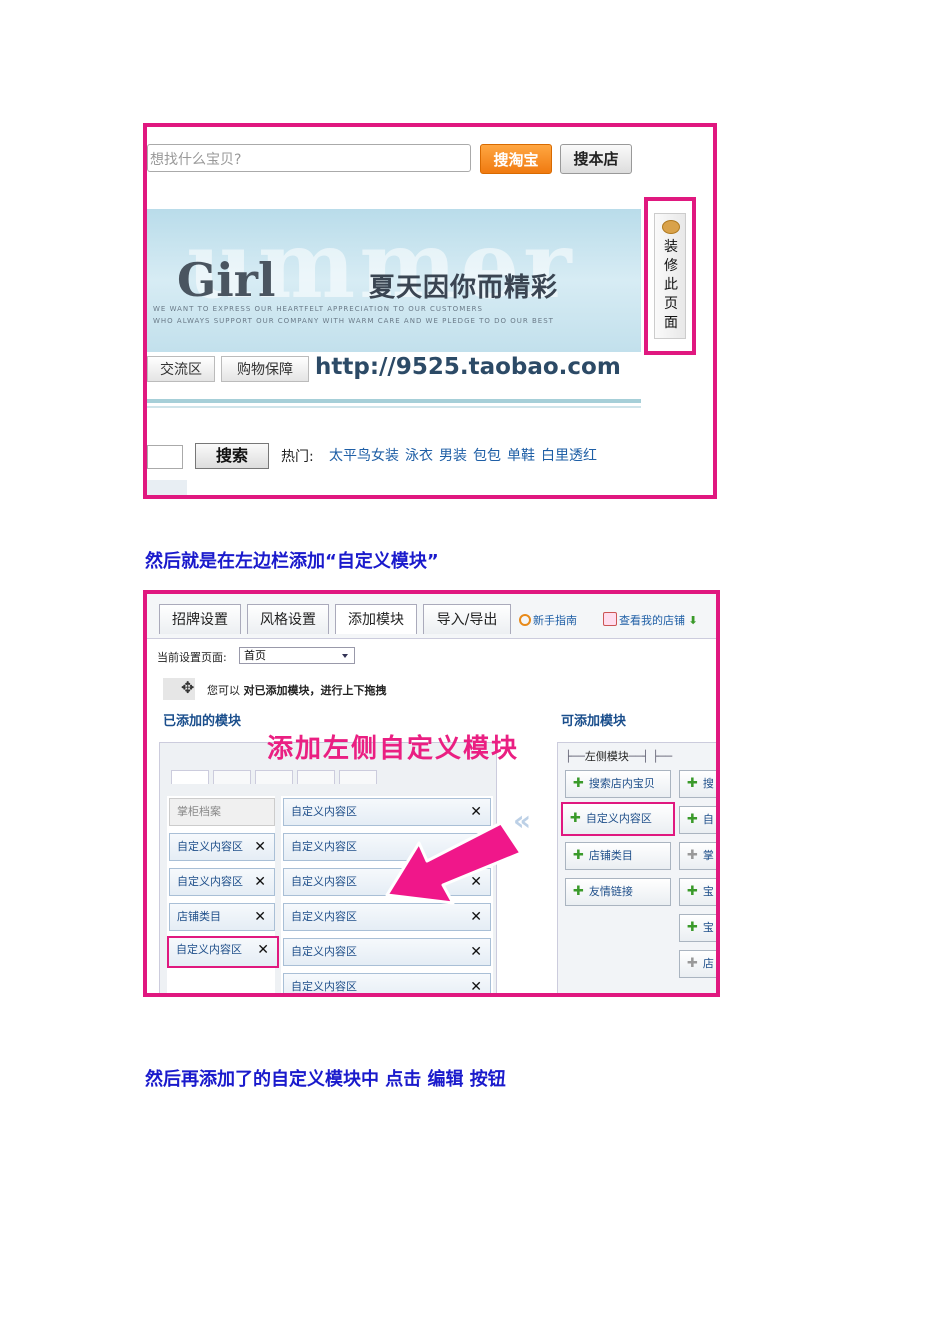 This screenshot has height=1344, width=950. What do you see at coordinates (192, 657) in the screenshot?
I see `current-page-label: 当前设置页面:` at bounding box center [192, 657].